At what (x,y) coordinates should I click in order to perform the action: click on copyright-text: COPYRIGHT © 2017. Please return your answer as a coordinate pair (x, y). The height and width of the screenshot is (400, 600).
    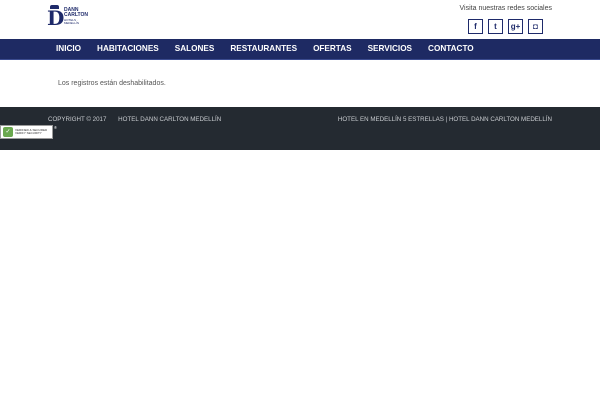
    Looking at the image, I should click on (77, 119).